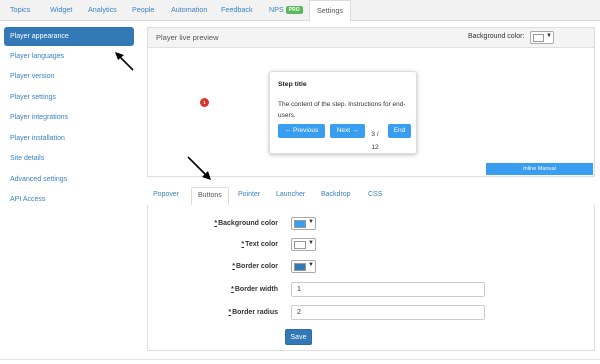 The image size is (600, 364). Describe the element at coordinates (69, 36) in the screenshot. I see `sidebar-item-player-appearance: Player appearance` at that location.